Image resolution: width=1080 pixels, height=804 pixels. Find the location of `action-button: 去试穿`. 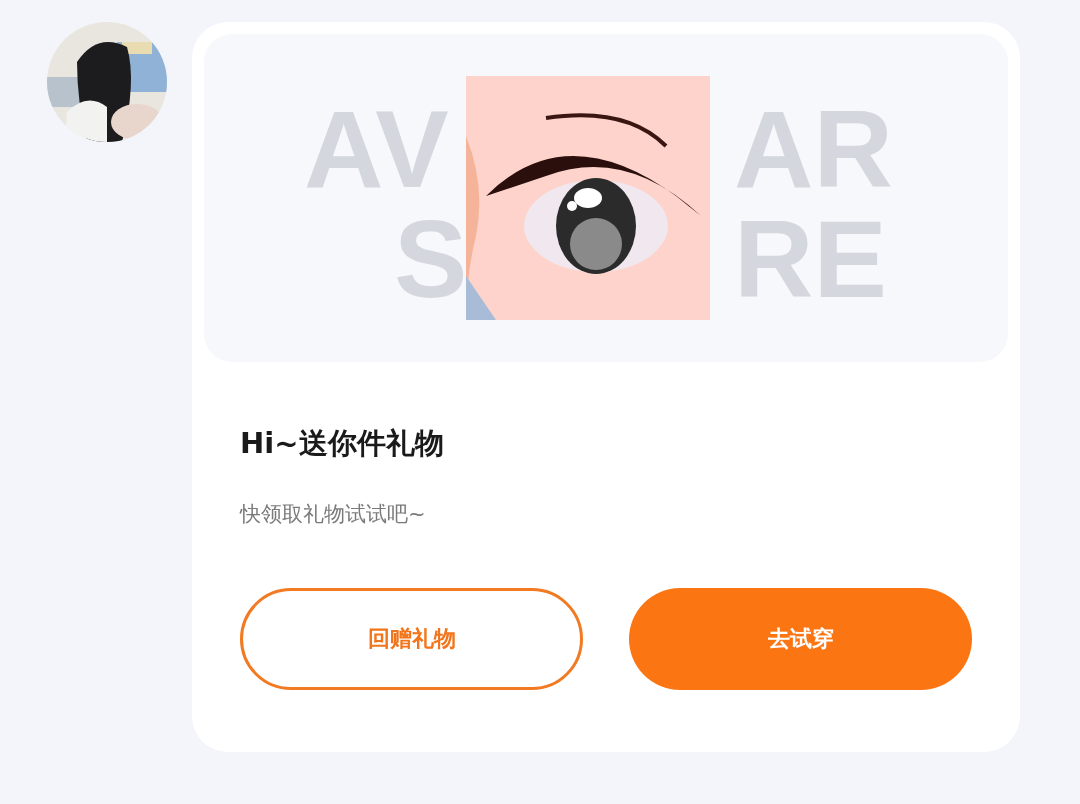

action-button: 去试穿 is located at coordinates (800, 639).